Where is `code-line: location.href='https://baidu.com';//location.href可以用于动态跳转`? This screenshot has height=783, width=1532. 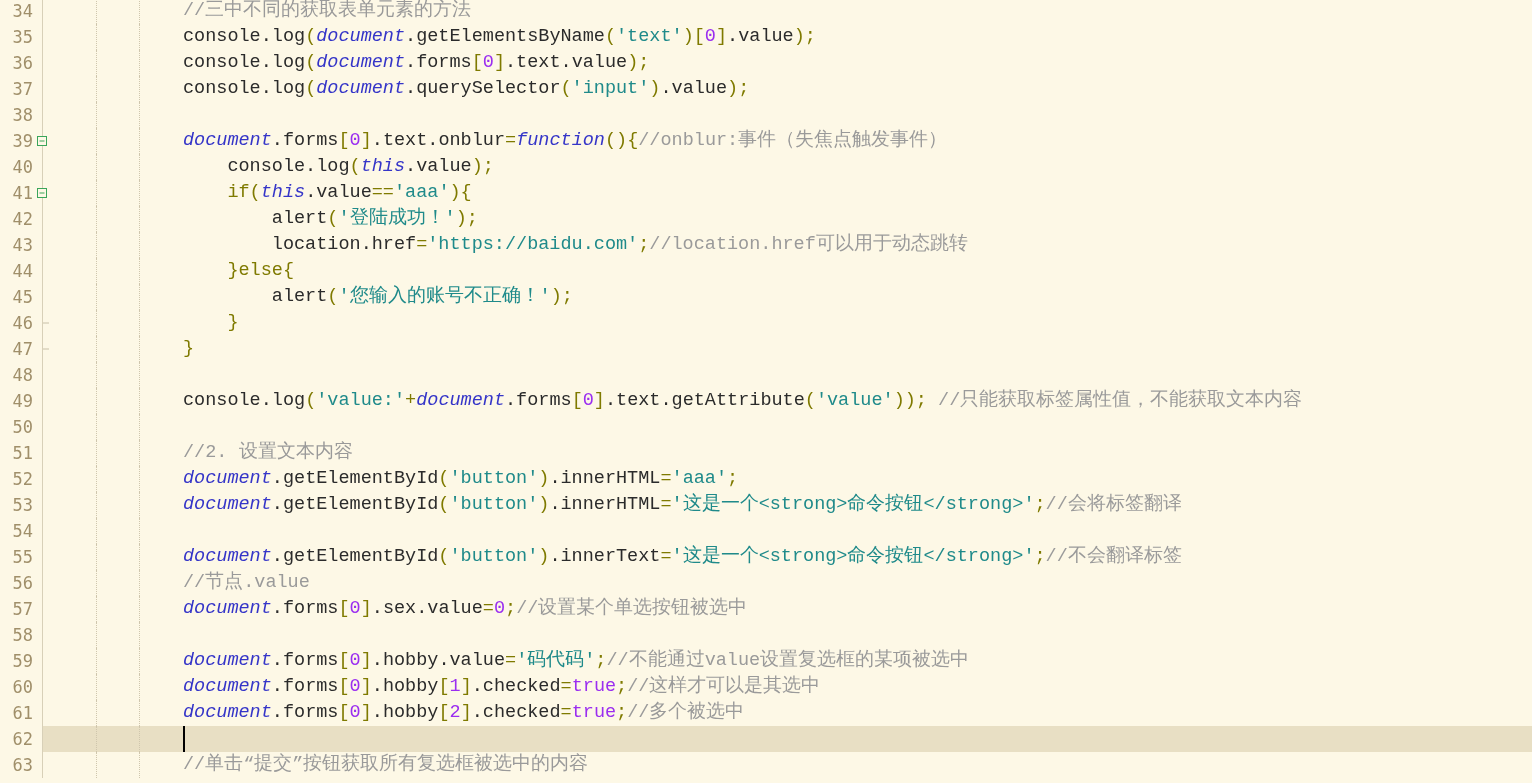 code-line: location.href='https://baidu.com';//location.href可以用于动态跳转 is located at coordinates (619, 244).